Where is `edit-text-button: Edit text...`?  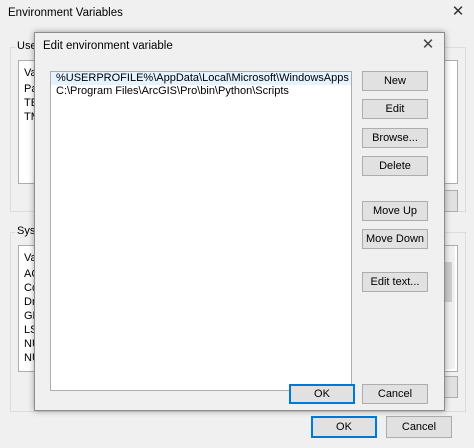 edit-text-button: Edit text... is located at coordinates (395, 282).